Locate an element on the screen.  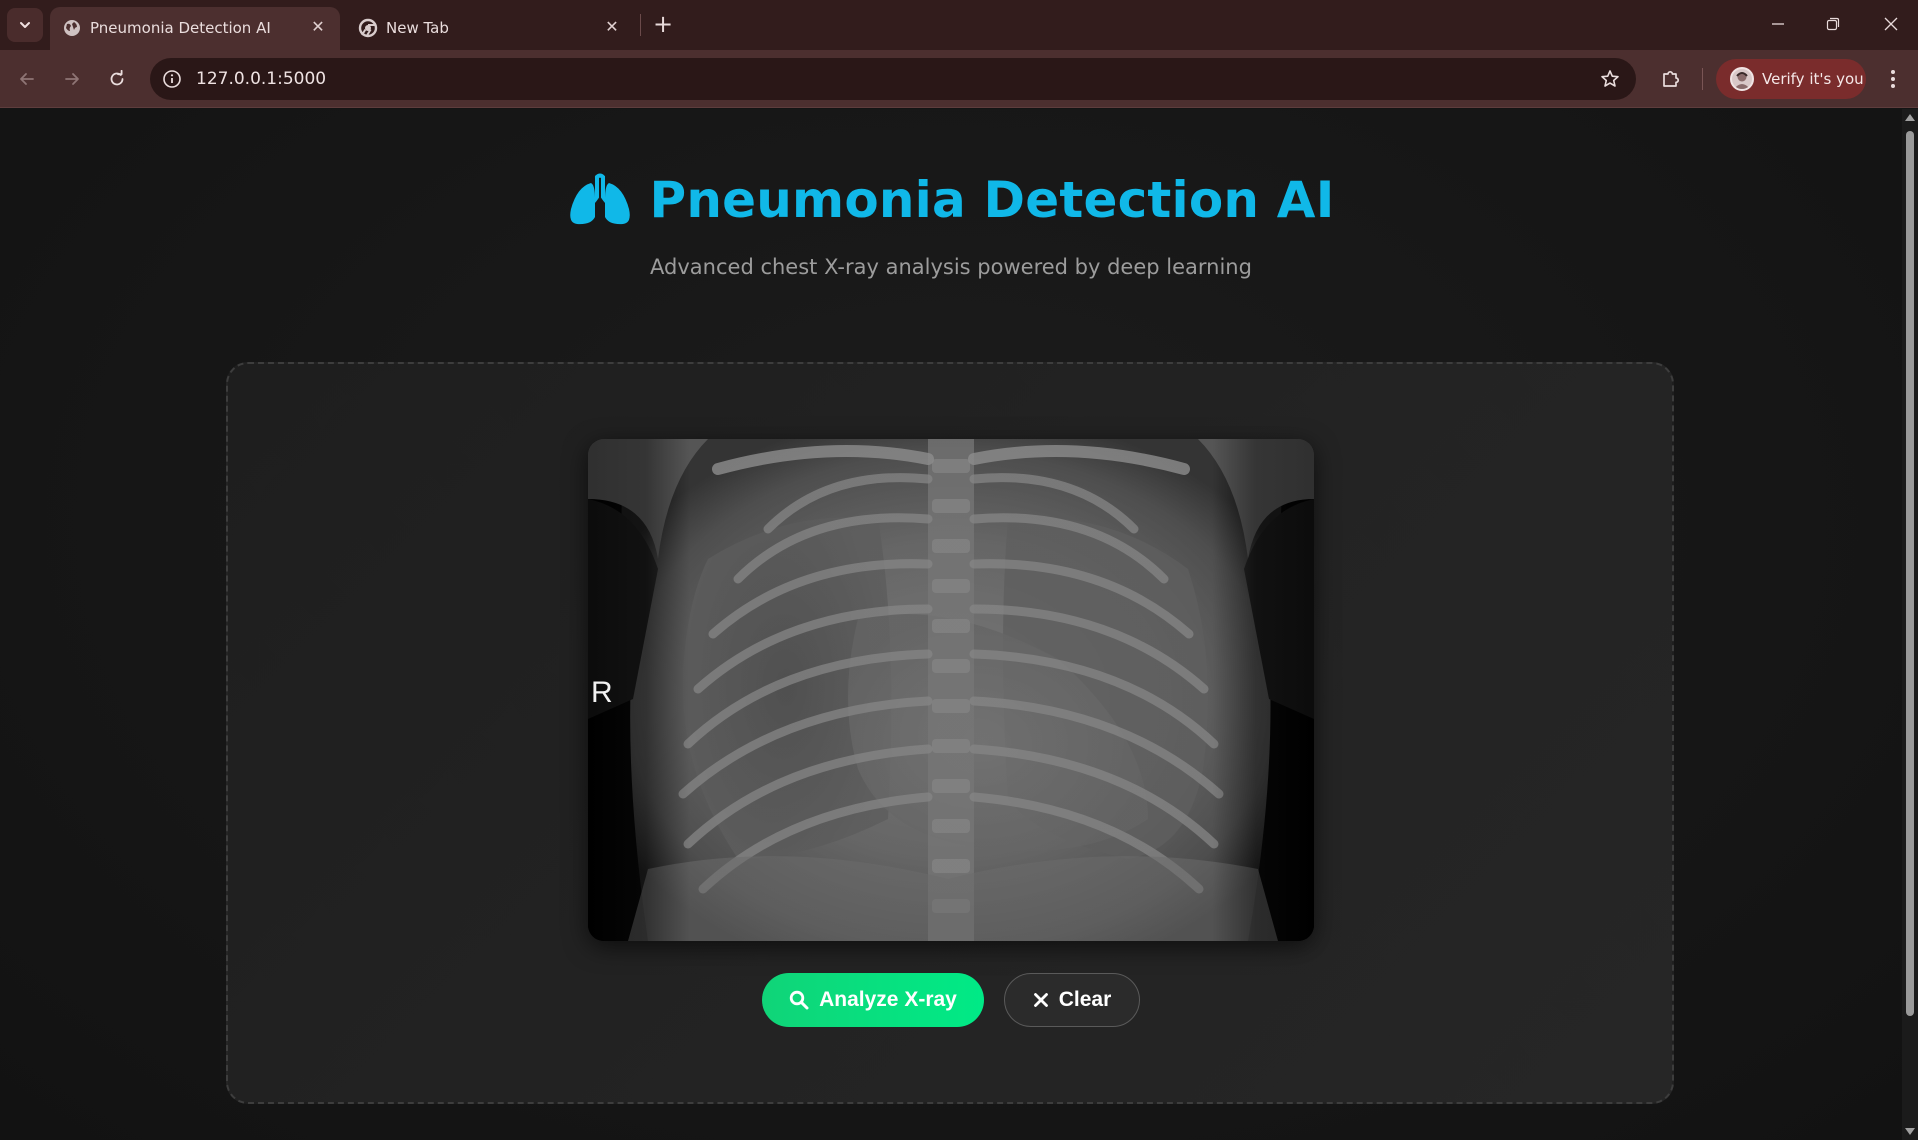
profile-verify-label: Verify it's you is located at coordinates (1813, 79).